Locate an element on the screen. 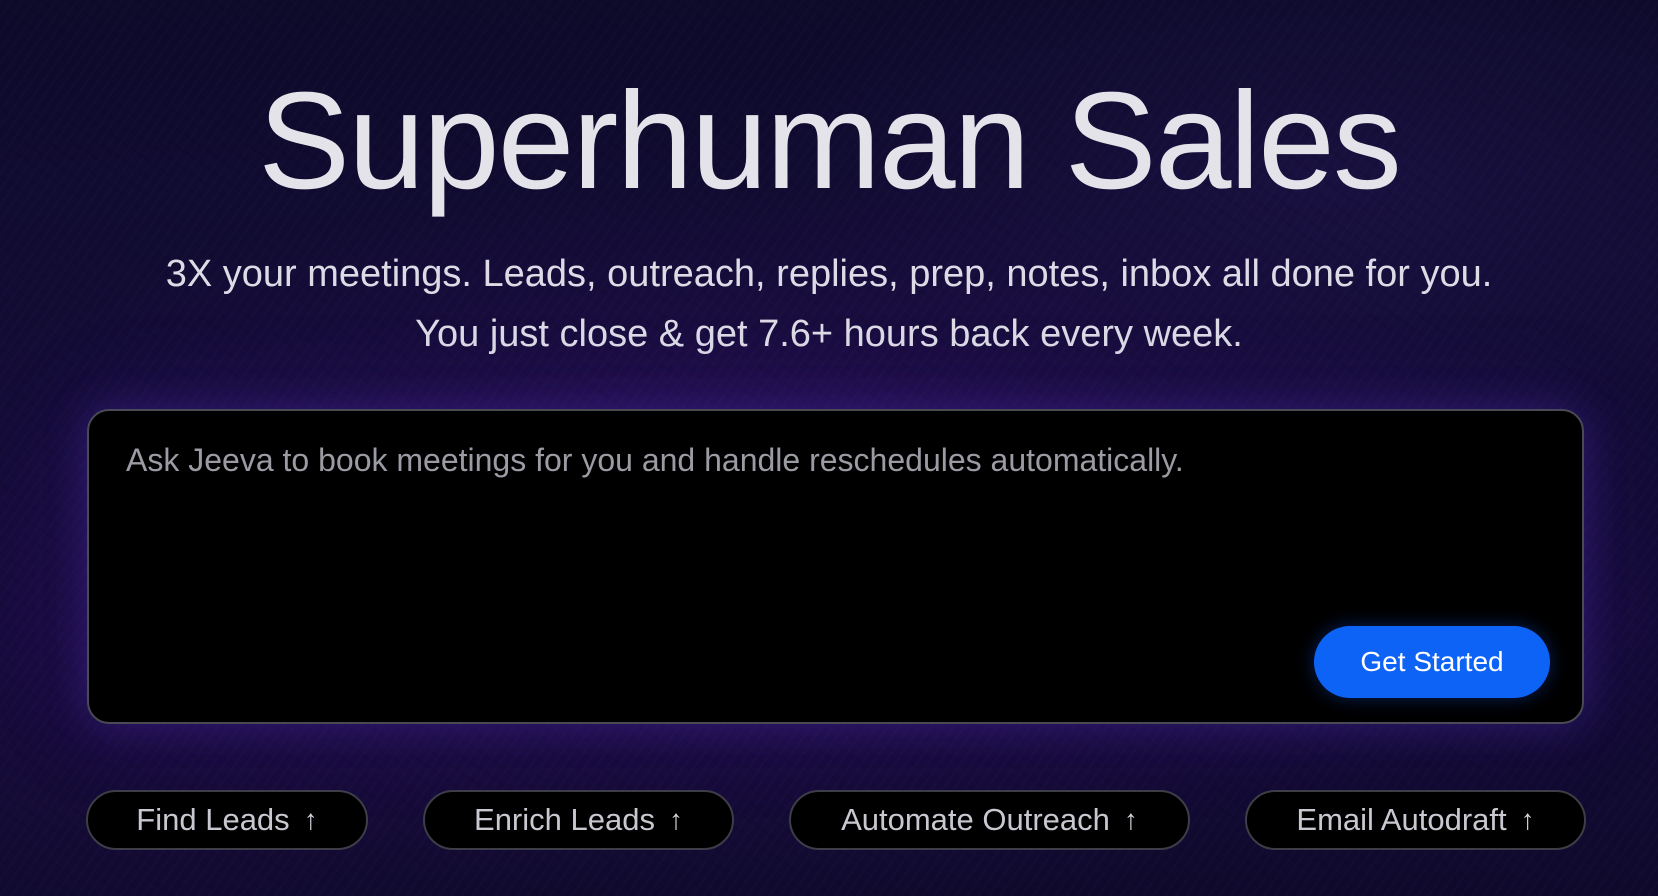 The height and width of the screenshot is (896, 1658). chip-label: Find Leads is located at coordinates (213, 819).